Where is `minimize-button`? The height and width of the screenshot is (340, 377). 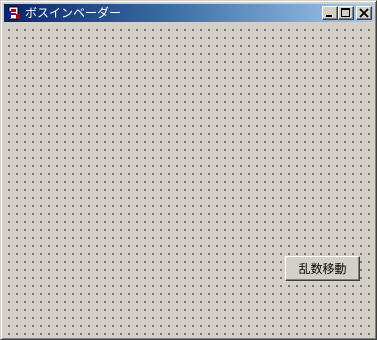 minimize-button is located at coordinates (330, 13).